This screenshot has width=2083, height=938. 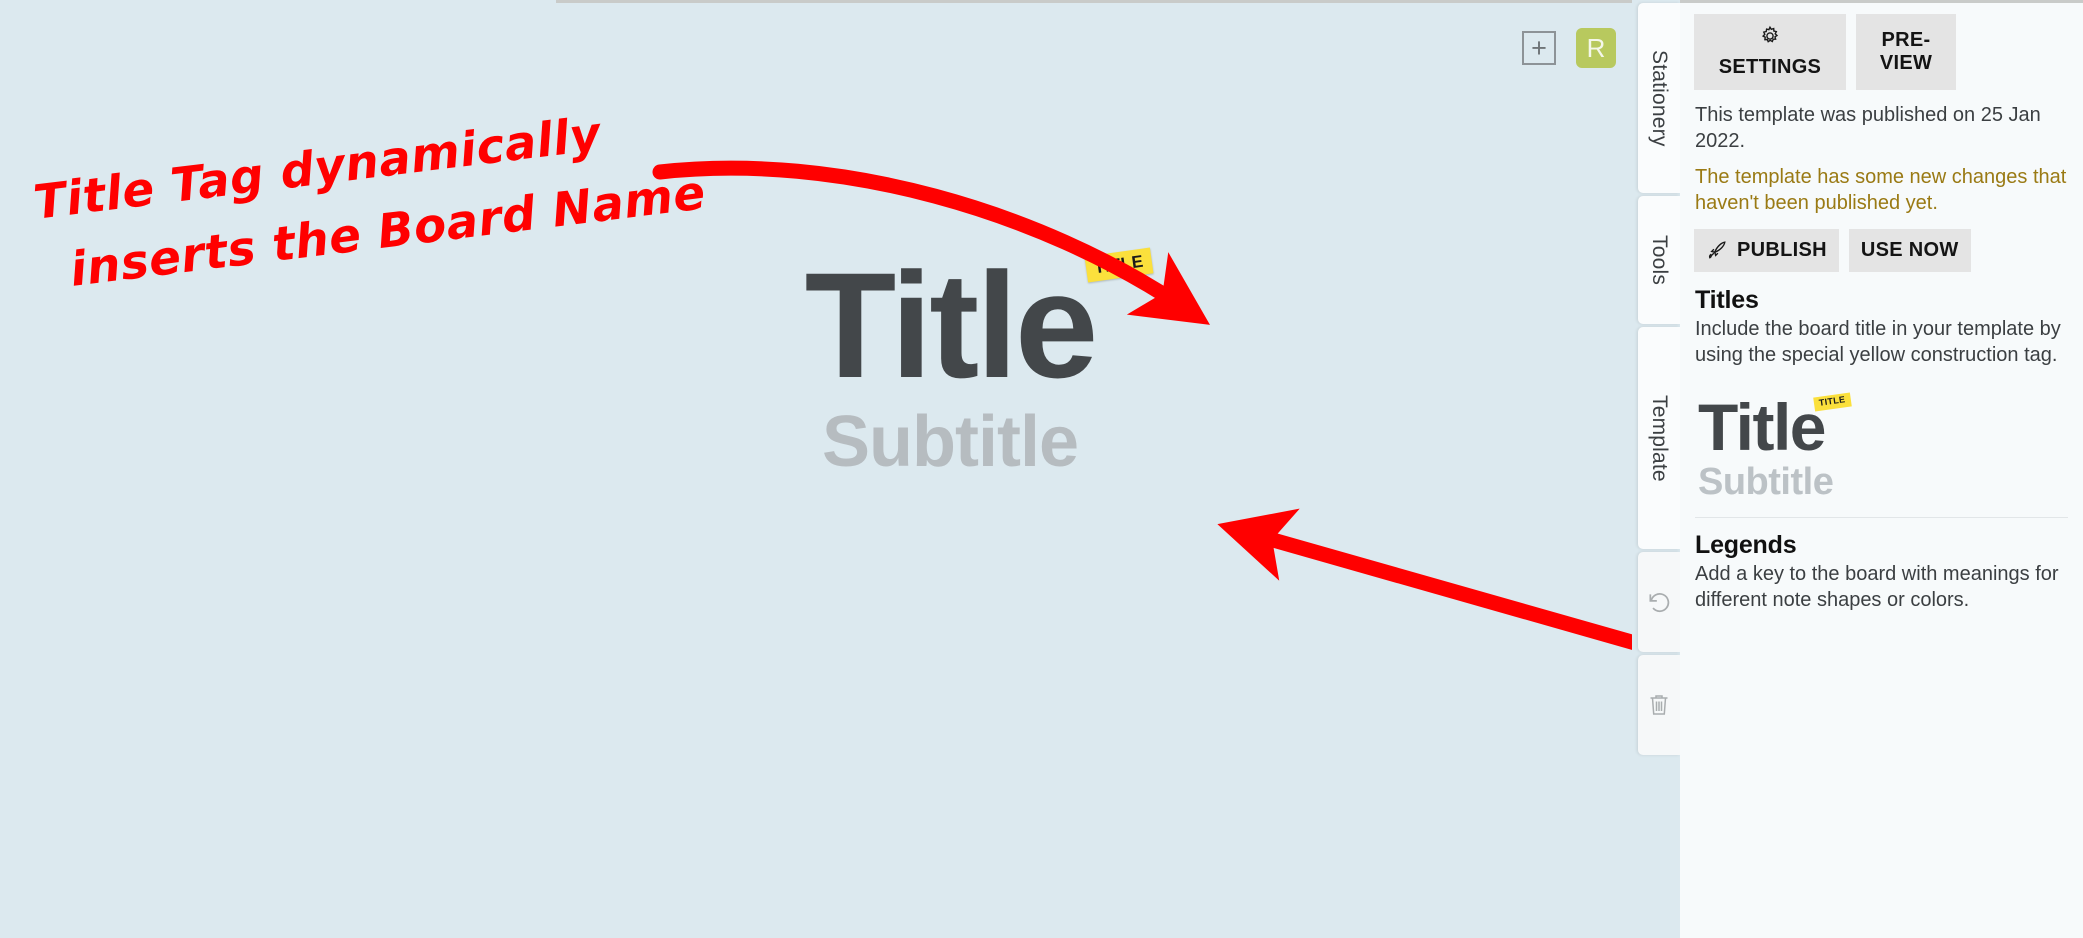 What do you see at coordinates (1766, 481) in the screenshot?
I see `preview-subtitle: Subtitle` at bounding box center [1766, 481].